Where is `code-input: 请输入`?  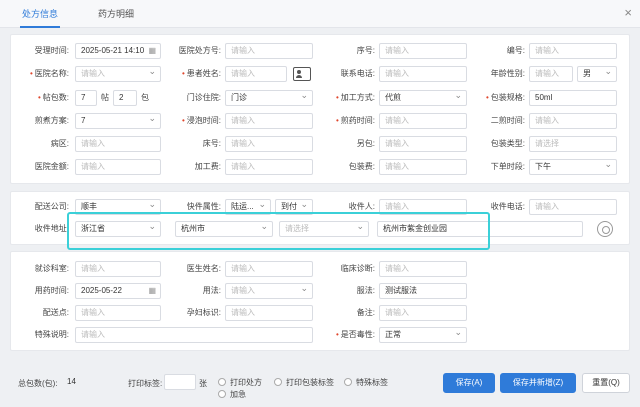
code-input: 请输入 is located at coordinates (573, 51).